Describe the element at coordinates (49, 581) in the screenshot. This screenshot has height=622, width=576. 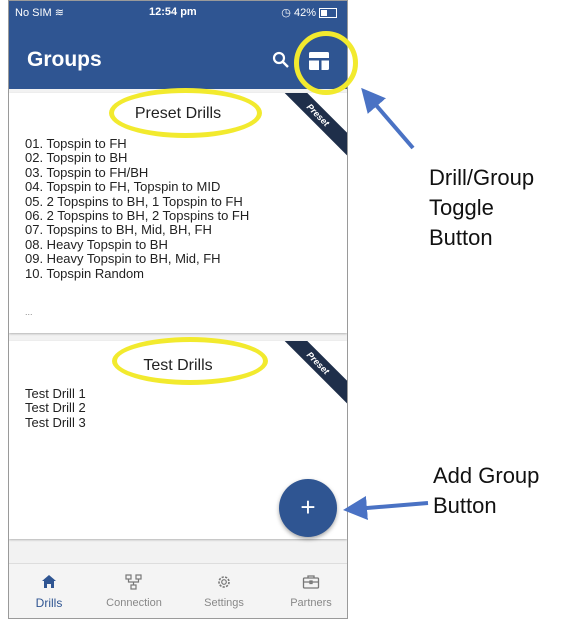
I see `home-icon` at that location.